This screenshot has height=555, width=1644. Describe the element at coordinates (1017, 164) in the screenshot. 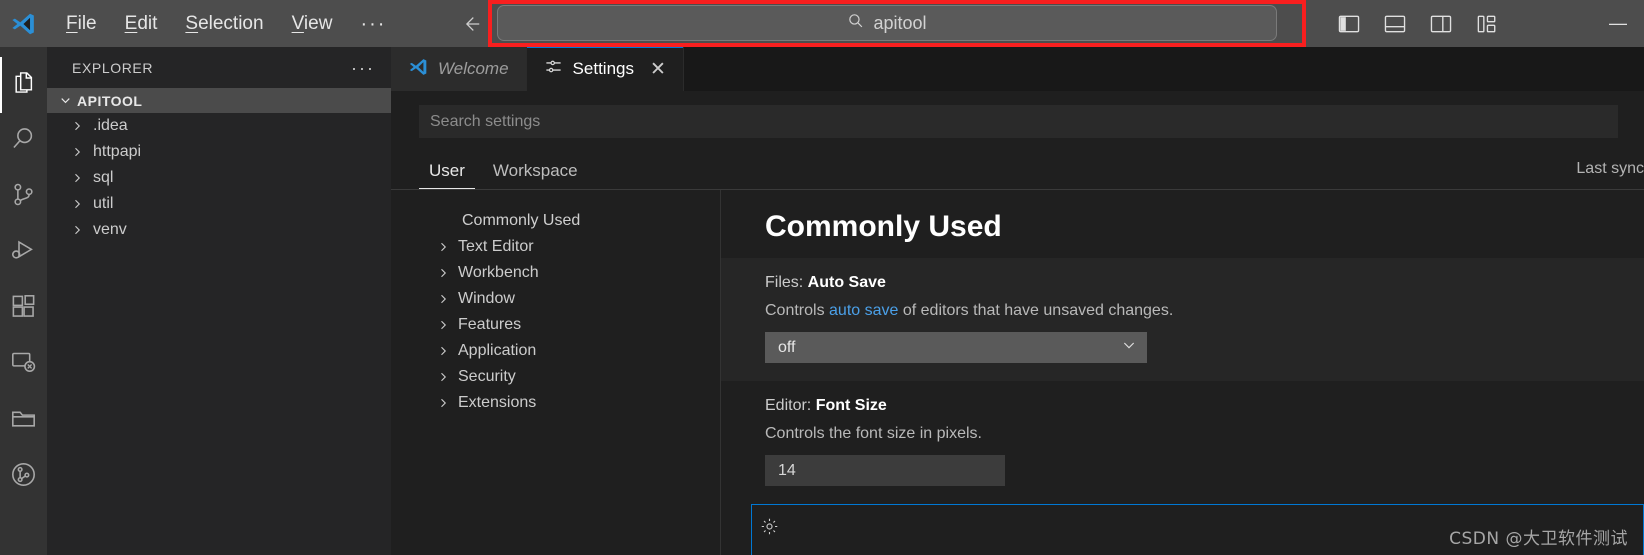

I see `settings-scope-tabs: User Workspace Last sync` at that location.